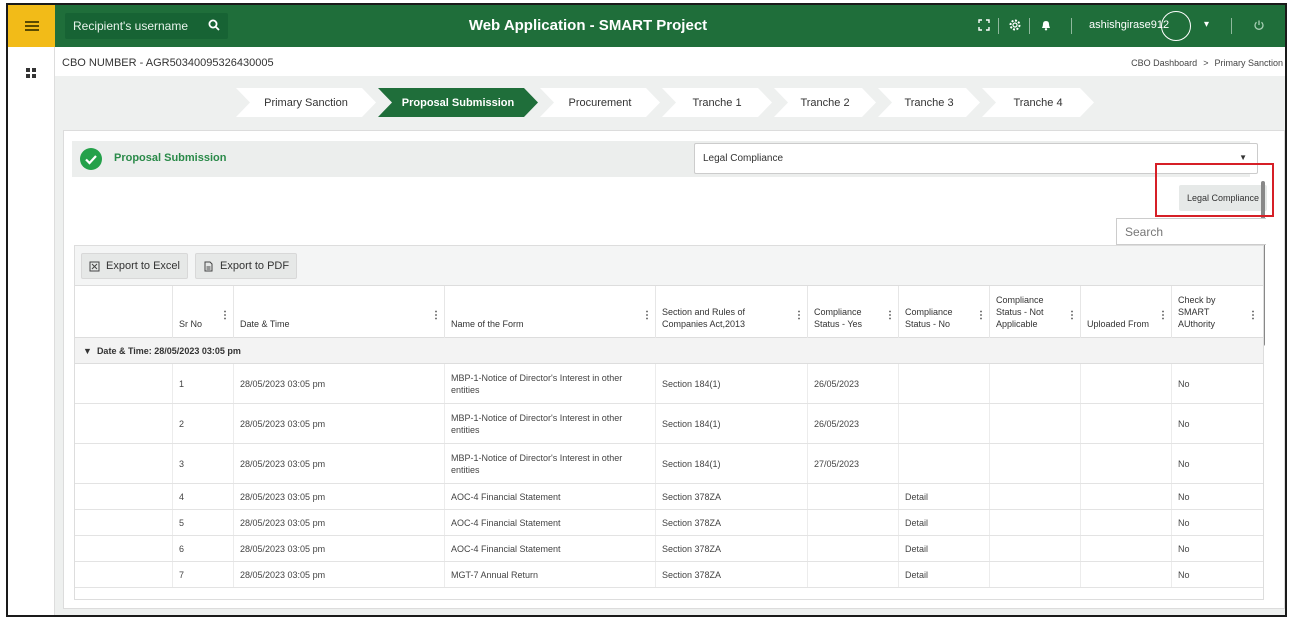 The width and height of the screenshot is (1290, 620). Describe the element at coordinates (731, 383) in the screenshot. I see `cell-section: Section 184(1)` at that location.